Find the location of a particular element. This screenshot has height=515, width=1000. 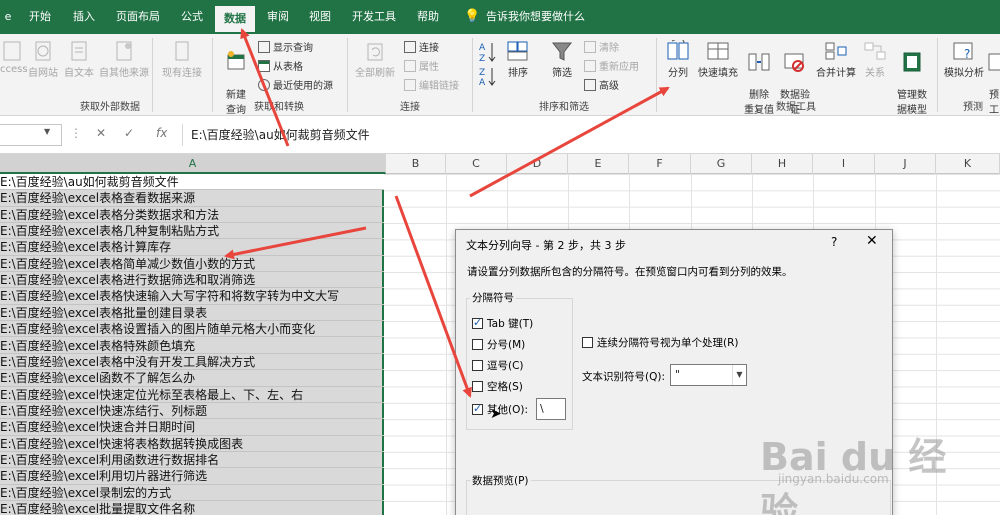

clear-filter-icon is located at coordinates (590, 47).